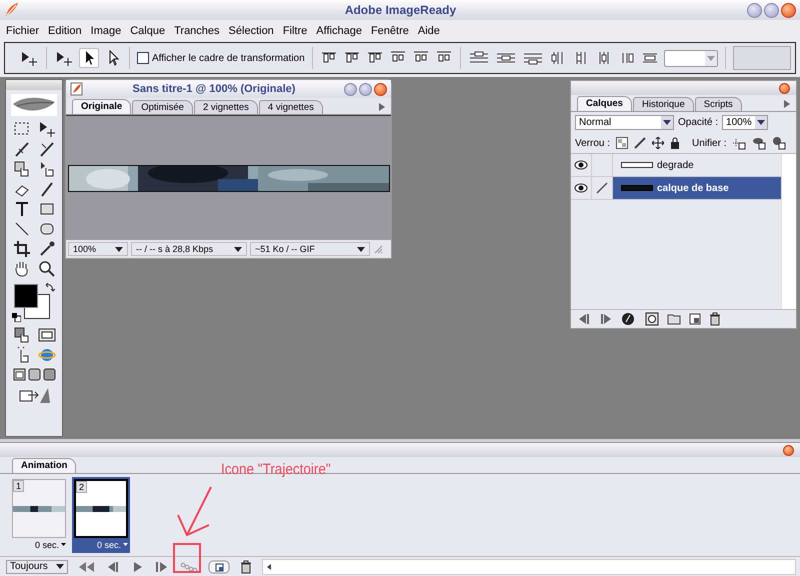  What do you see at coordinates (47, 249) in the screenshot?
I see `eyedropper-icon` at bounding box center [47, 249].